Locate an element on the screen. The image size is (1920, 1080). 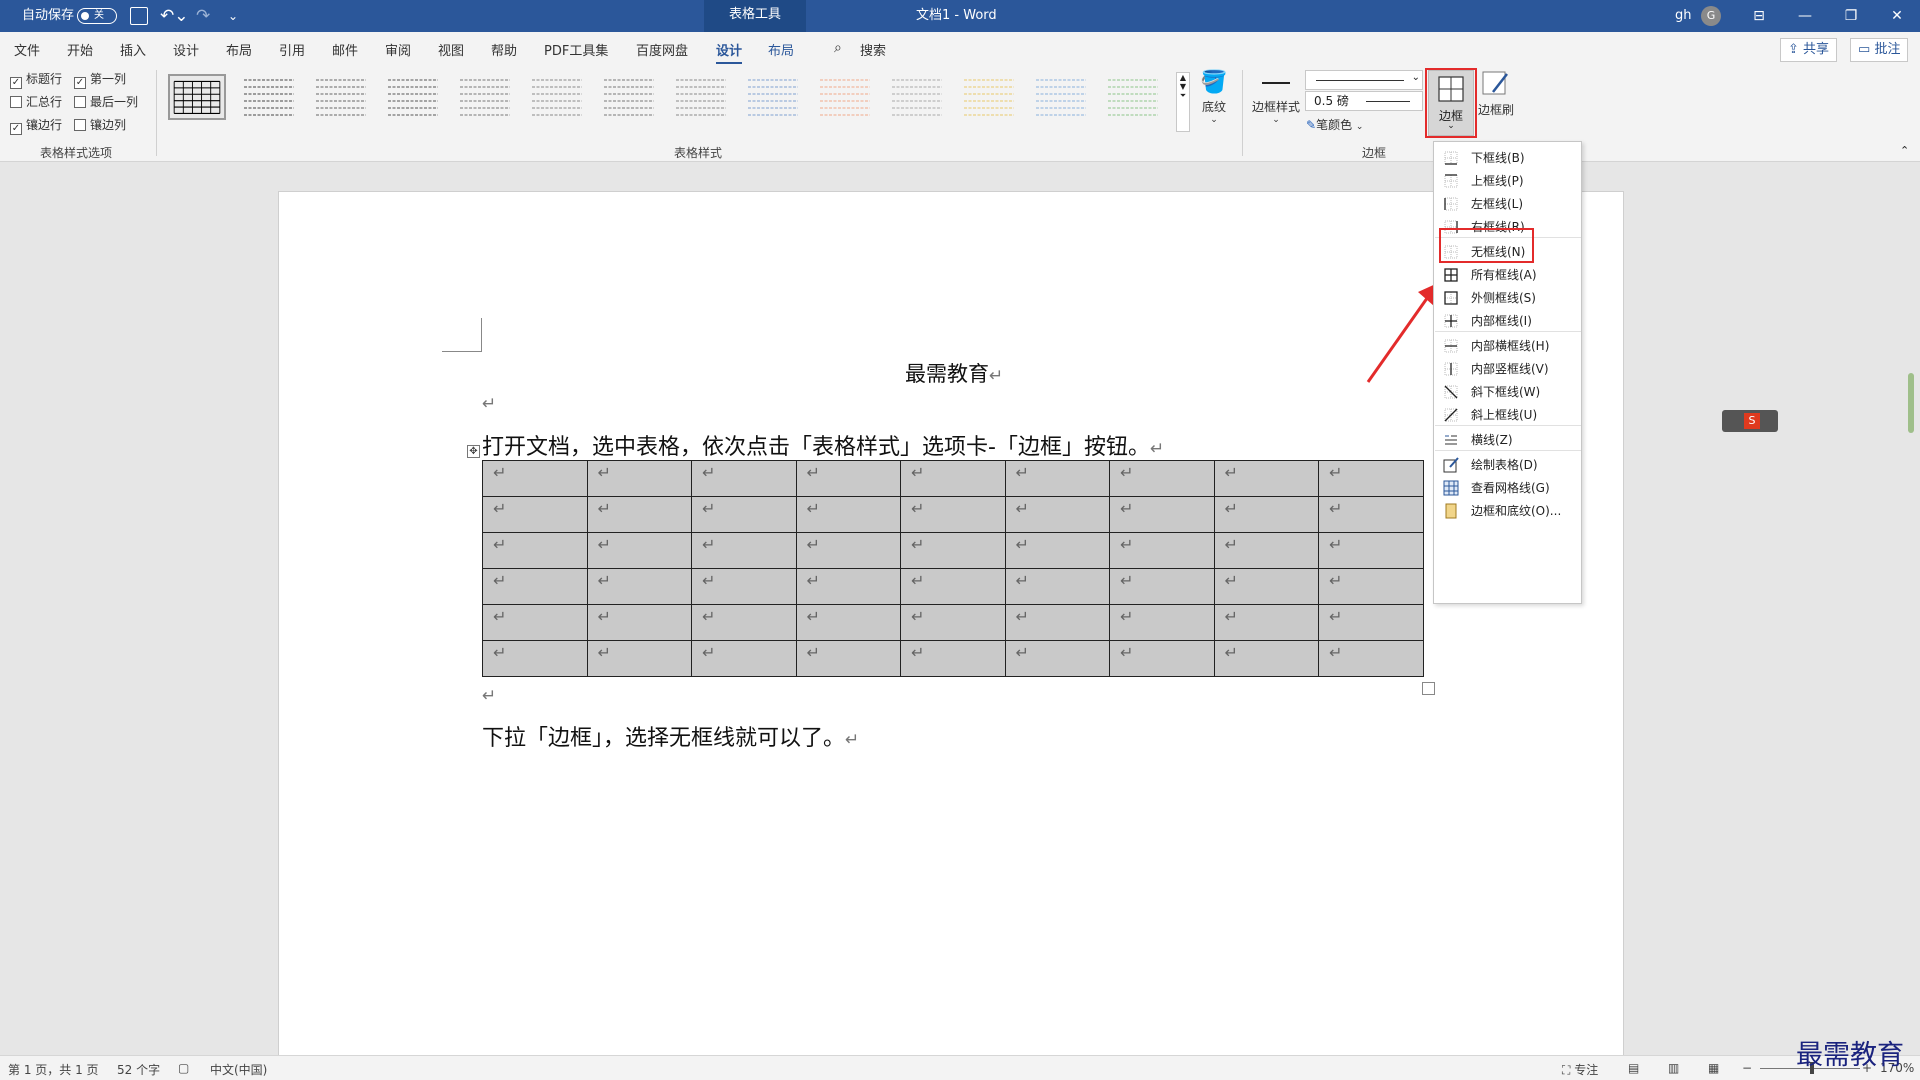
page-count: 第 1 页，共 1 页 is located at coordinates (53, 1069).